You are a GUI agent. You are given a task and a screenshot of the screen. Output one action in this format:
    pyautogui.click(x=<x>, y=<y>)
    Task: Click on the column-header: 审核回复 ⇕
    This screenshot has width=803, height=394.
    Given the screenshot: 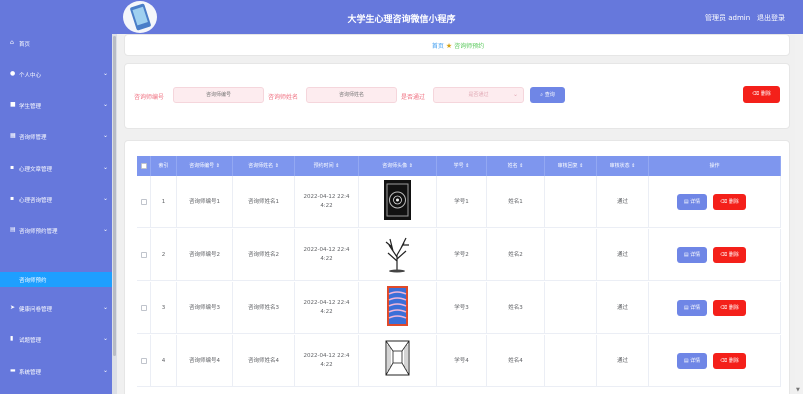 What is the action you would take?
    pyautogui.click(x=571, y=166)
    